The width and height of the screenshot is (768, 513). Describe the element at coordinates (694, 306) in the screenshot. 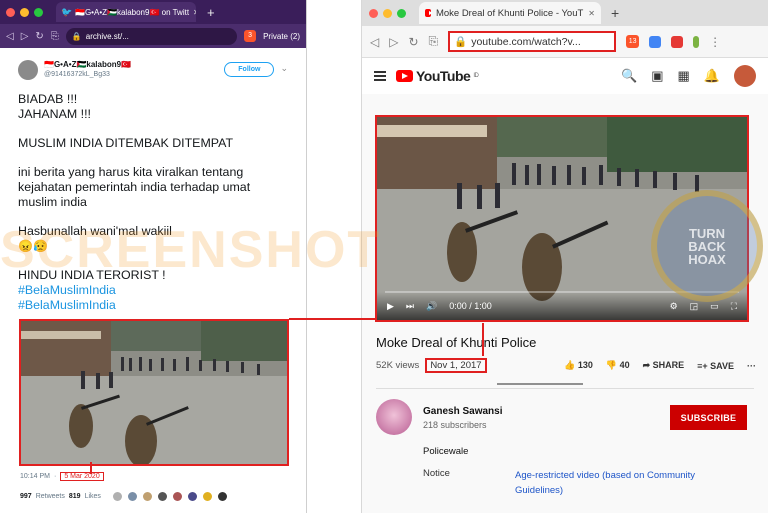

I see `miniplayer-icon: ◲` at that location.